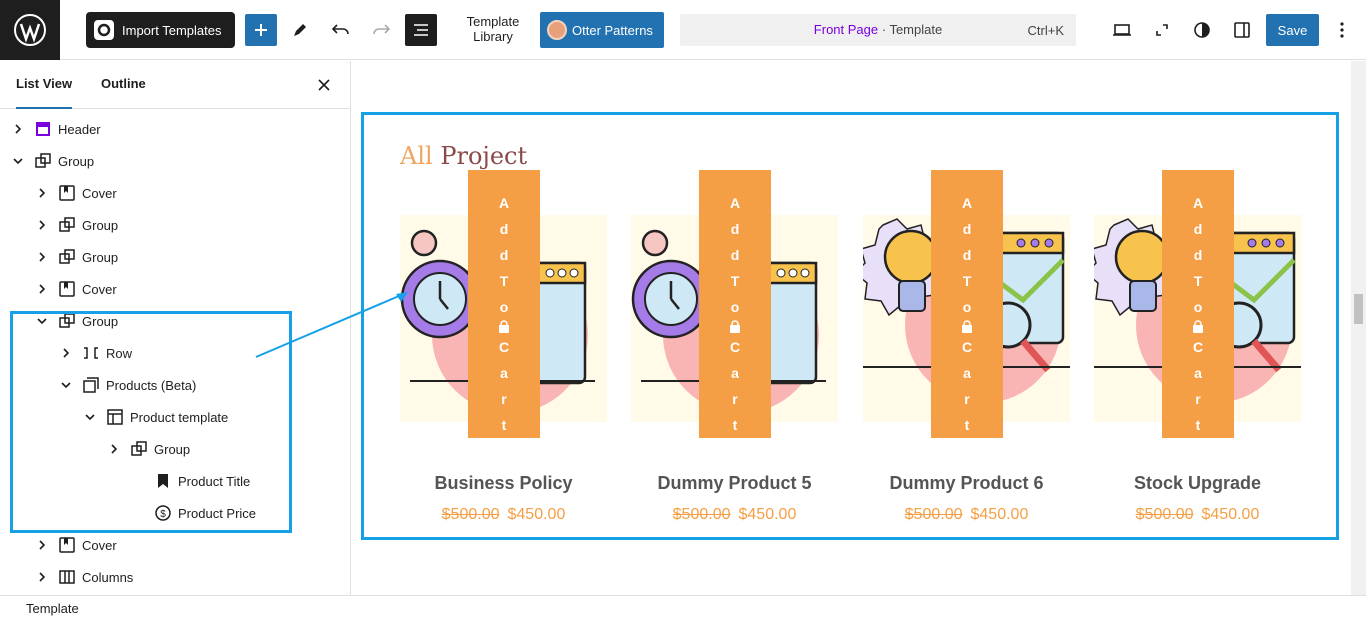  I want to click on half-circle-icon, so click(1202, 30).